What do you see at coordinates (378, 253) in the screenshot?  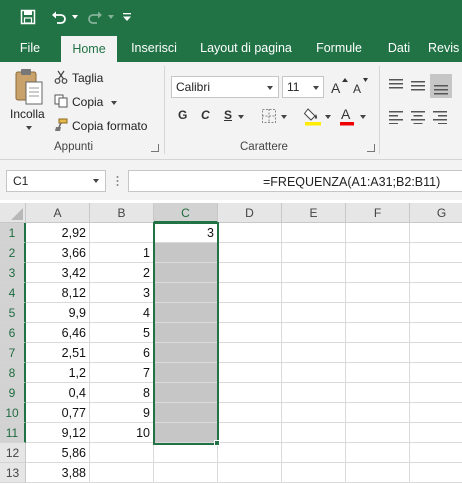 I see `cell-f2` at bounding box center [378, 253].